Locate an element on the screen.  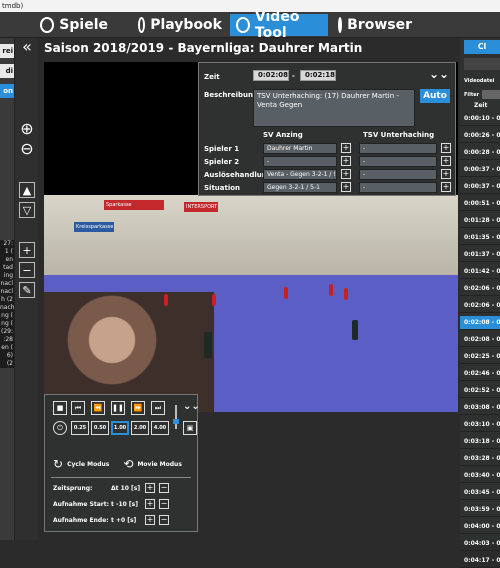
left-tab-2: di is located at coordinates (7, 71).